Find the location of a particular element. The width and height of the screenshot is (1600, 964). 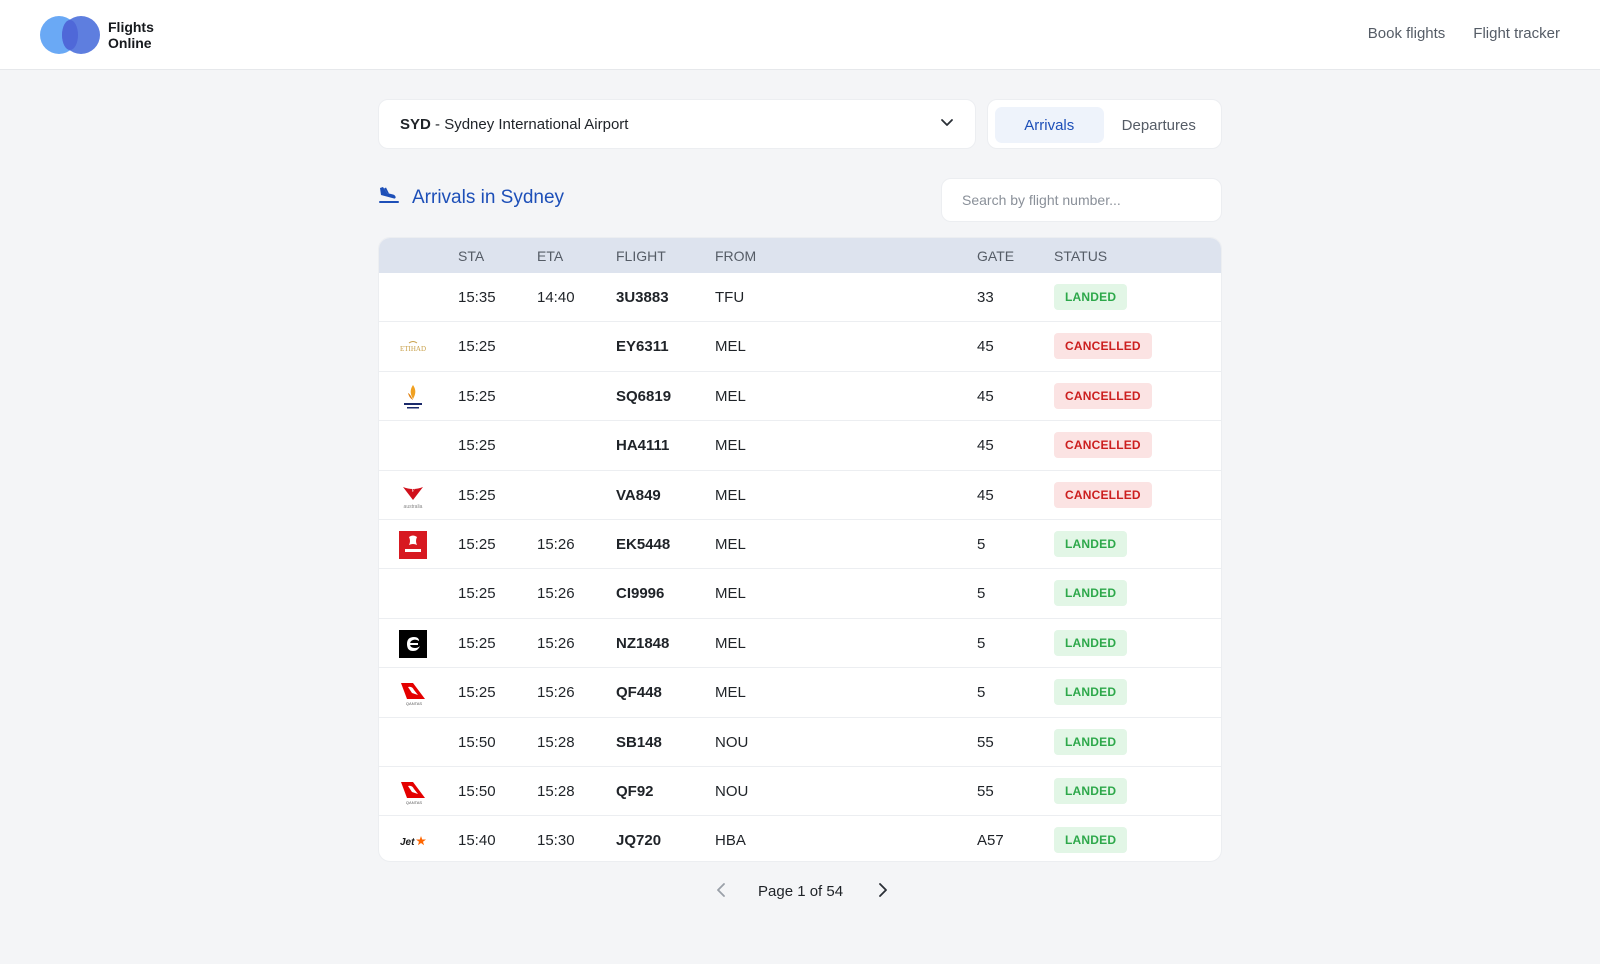

flight-search is located at coordinates (1081, 200).